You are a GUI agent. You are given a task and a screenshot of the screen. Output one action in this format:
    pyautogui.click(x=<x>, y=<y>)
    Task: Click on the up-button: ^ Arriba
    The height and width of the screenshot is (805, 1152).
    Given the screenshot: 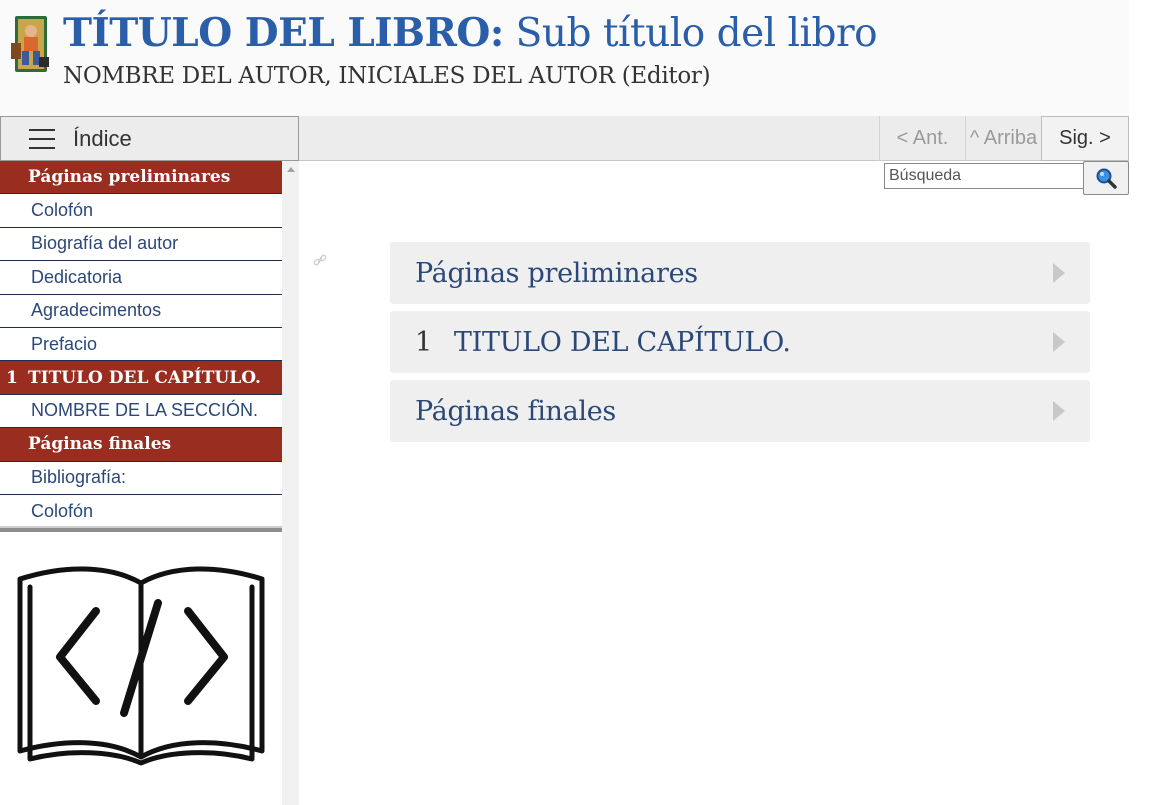 What is the action you would take?
    pyautogui.click(x=1003, y=138)
    